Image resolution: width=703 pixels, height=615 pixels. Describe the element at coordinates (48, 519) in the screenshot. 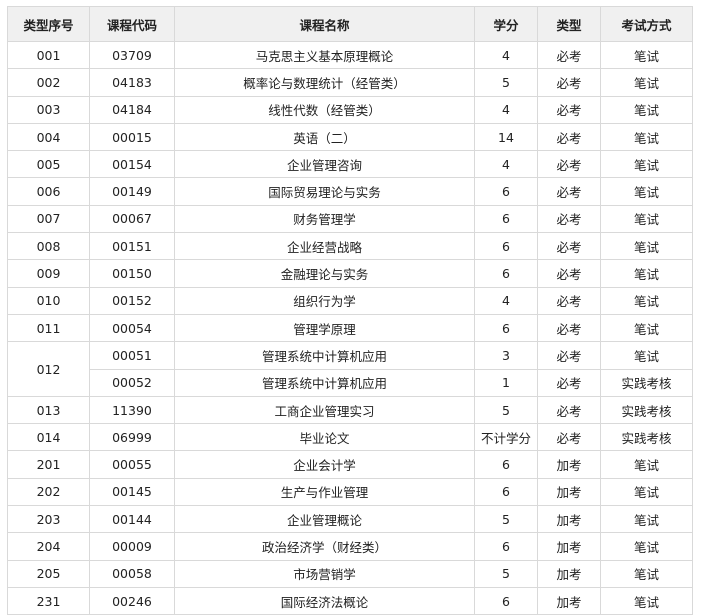

I see `cell-seq: 203` at that location.